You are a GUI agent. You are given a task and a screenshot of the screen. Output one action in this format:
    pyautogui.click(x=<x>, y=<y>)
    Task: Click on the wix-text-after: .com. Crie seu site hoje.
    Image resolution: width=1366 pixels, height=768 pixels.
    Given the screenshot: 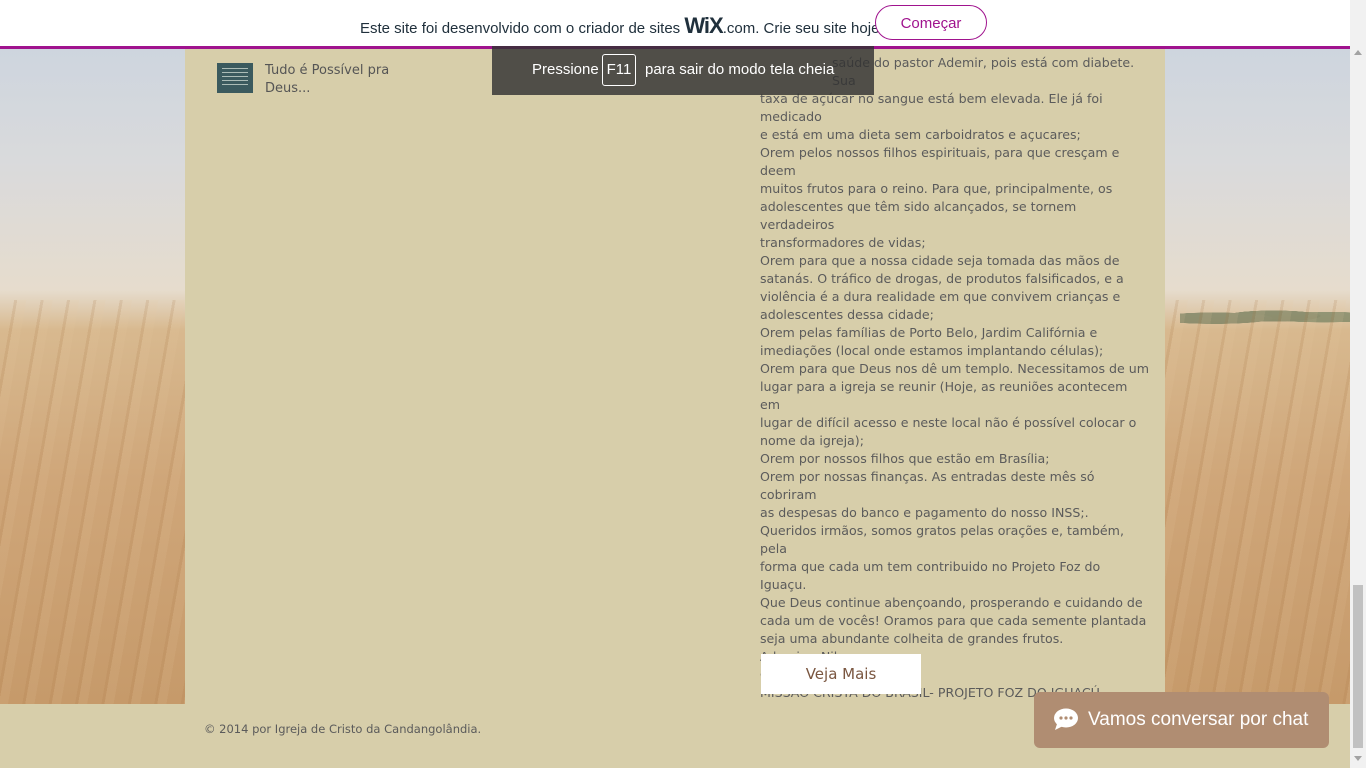 What is the action you would take?
    pyautogui.click(x=803, y=28)
    